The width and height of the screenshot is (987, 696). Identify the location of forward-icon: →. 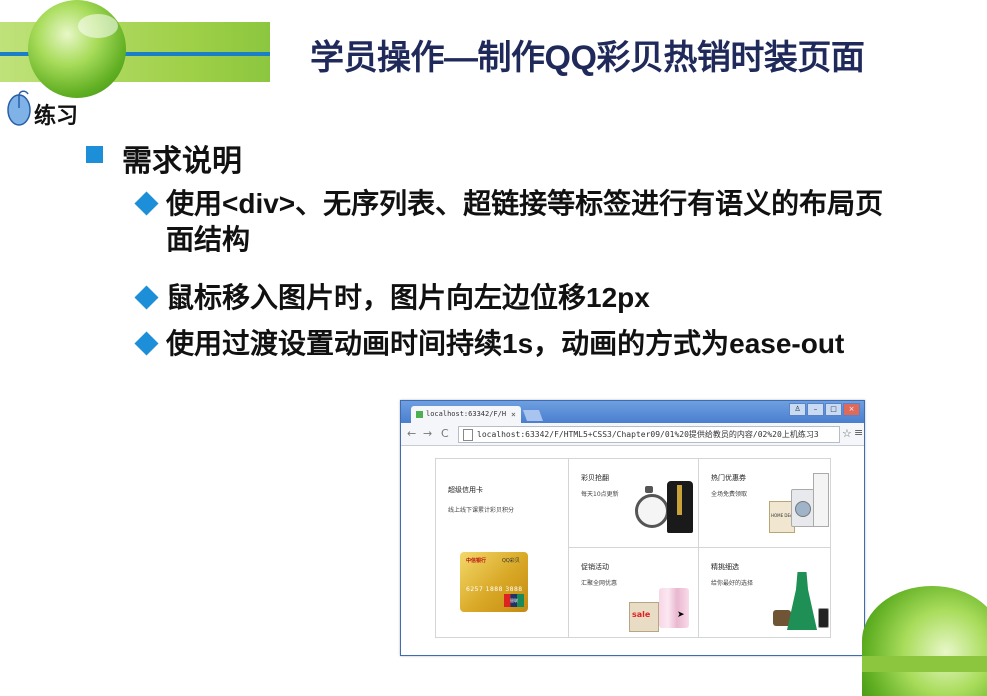
(427, 433).